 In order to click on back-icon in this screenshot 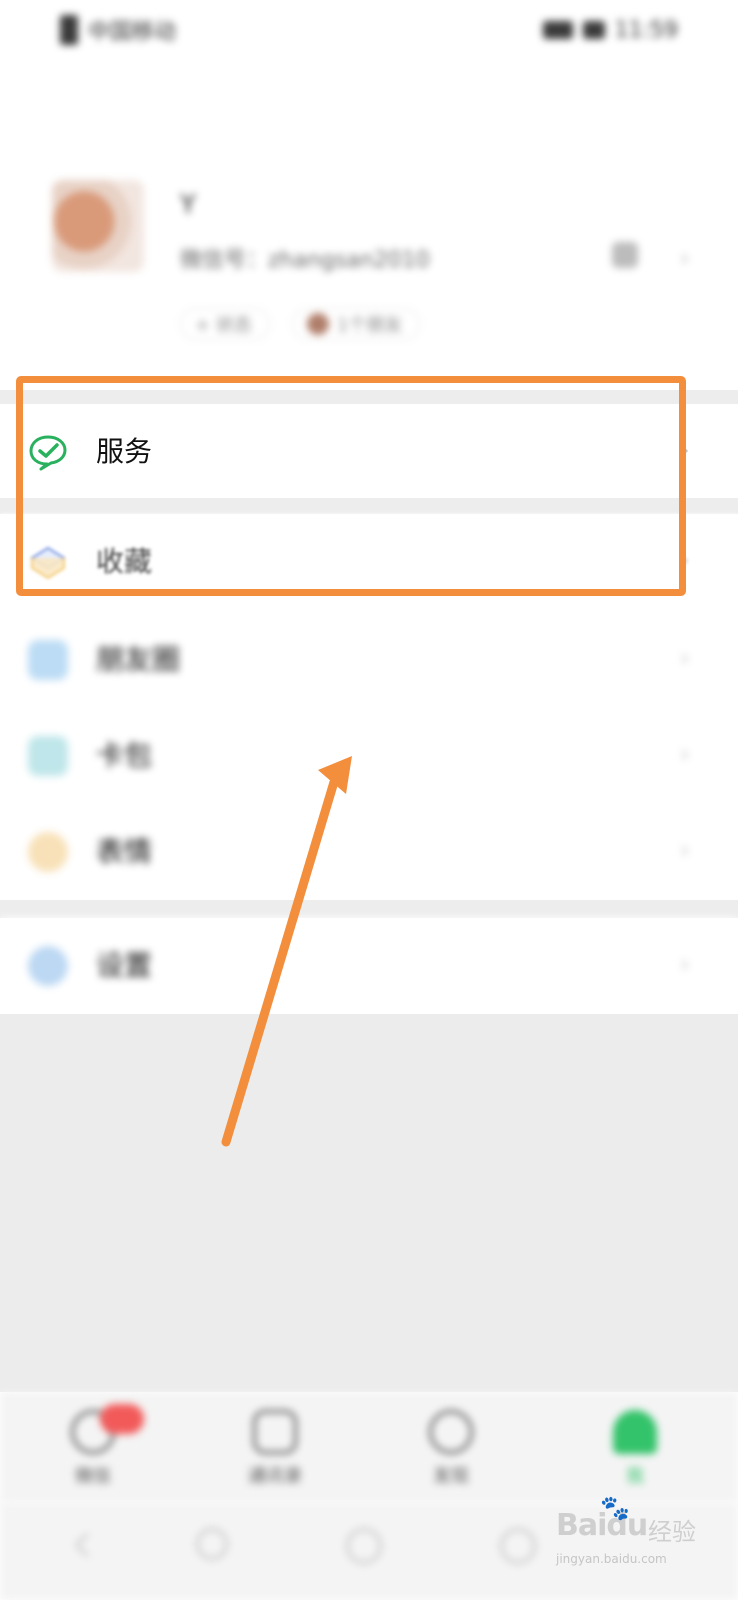, I will do `click(87, 1545)`.